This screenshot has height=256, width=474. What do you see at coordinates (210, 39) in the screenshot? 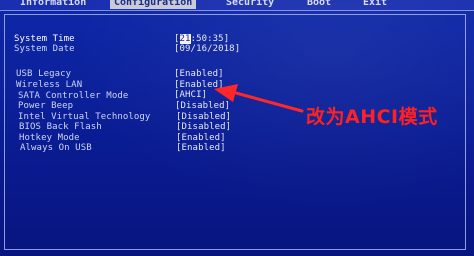
I see `system-time-rest: :50:35]` at bounding box center [210, 39].